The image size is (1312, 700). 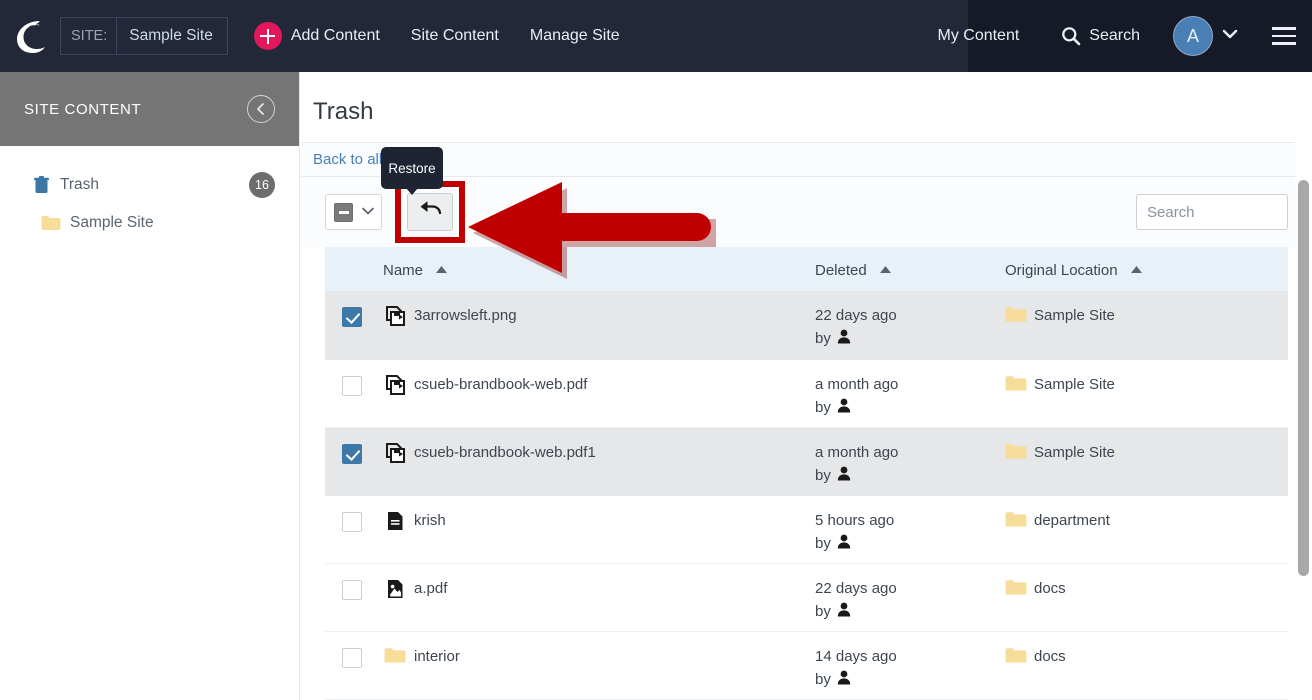 What do you see at coordinates (806, 212) in the screenshot?
I see `table-toolbar` at bounding box center [806, 212].